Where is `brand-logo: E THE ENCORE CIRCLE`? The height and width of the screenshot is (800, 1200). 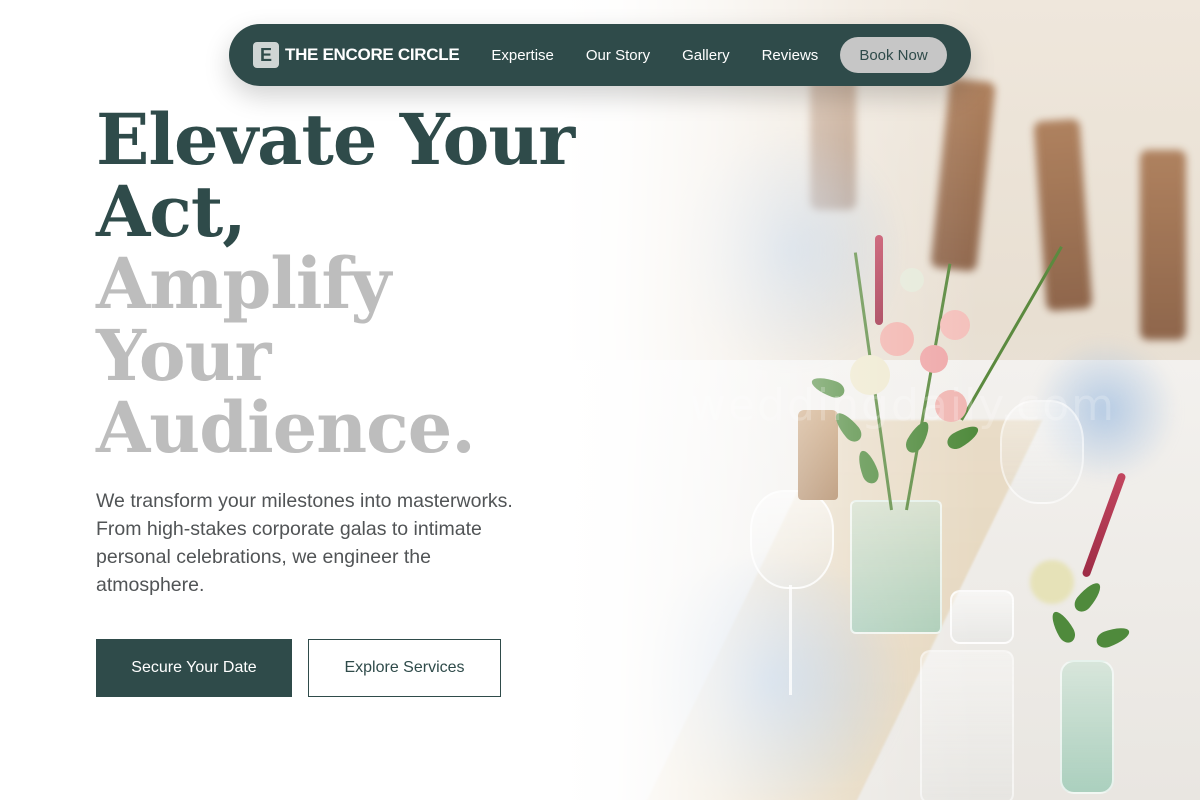 brand-logo: E THE ENCORE CIRCLE is located at coordinates (356, 55).